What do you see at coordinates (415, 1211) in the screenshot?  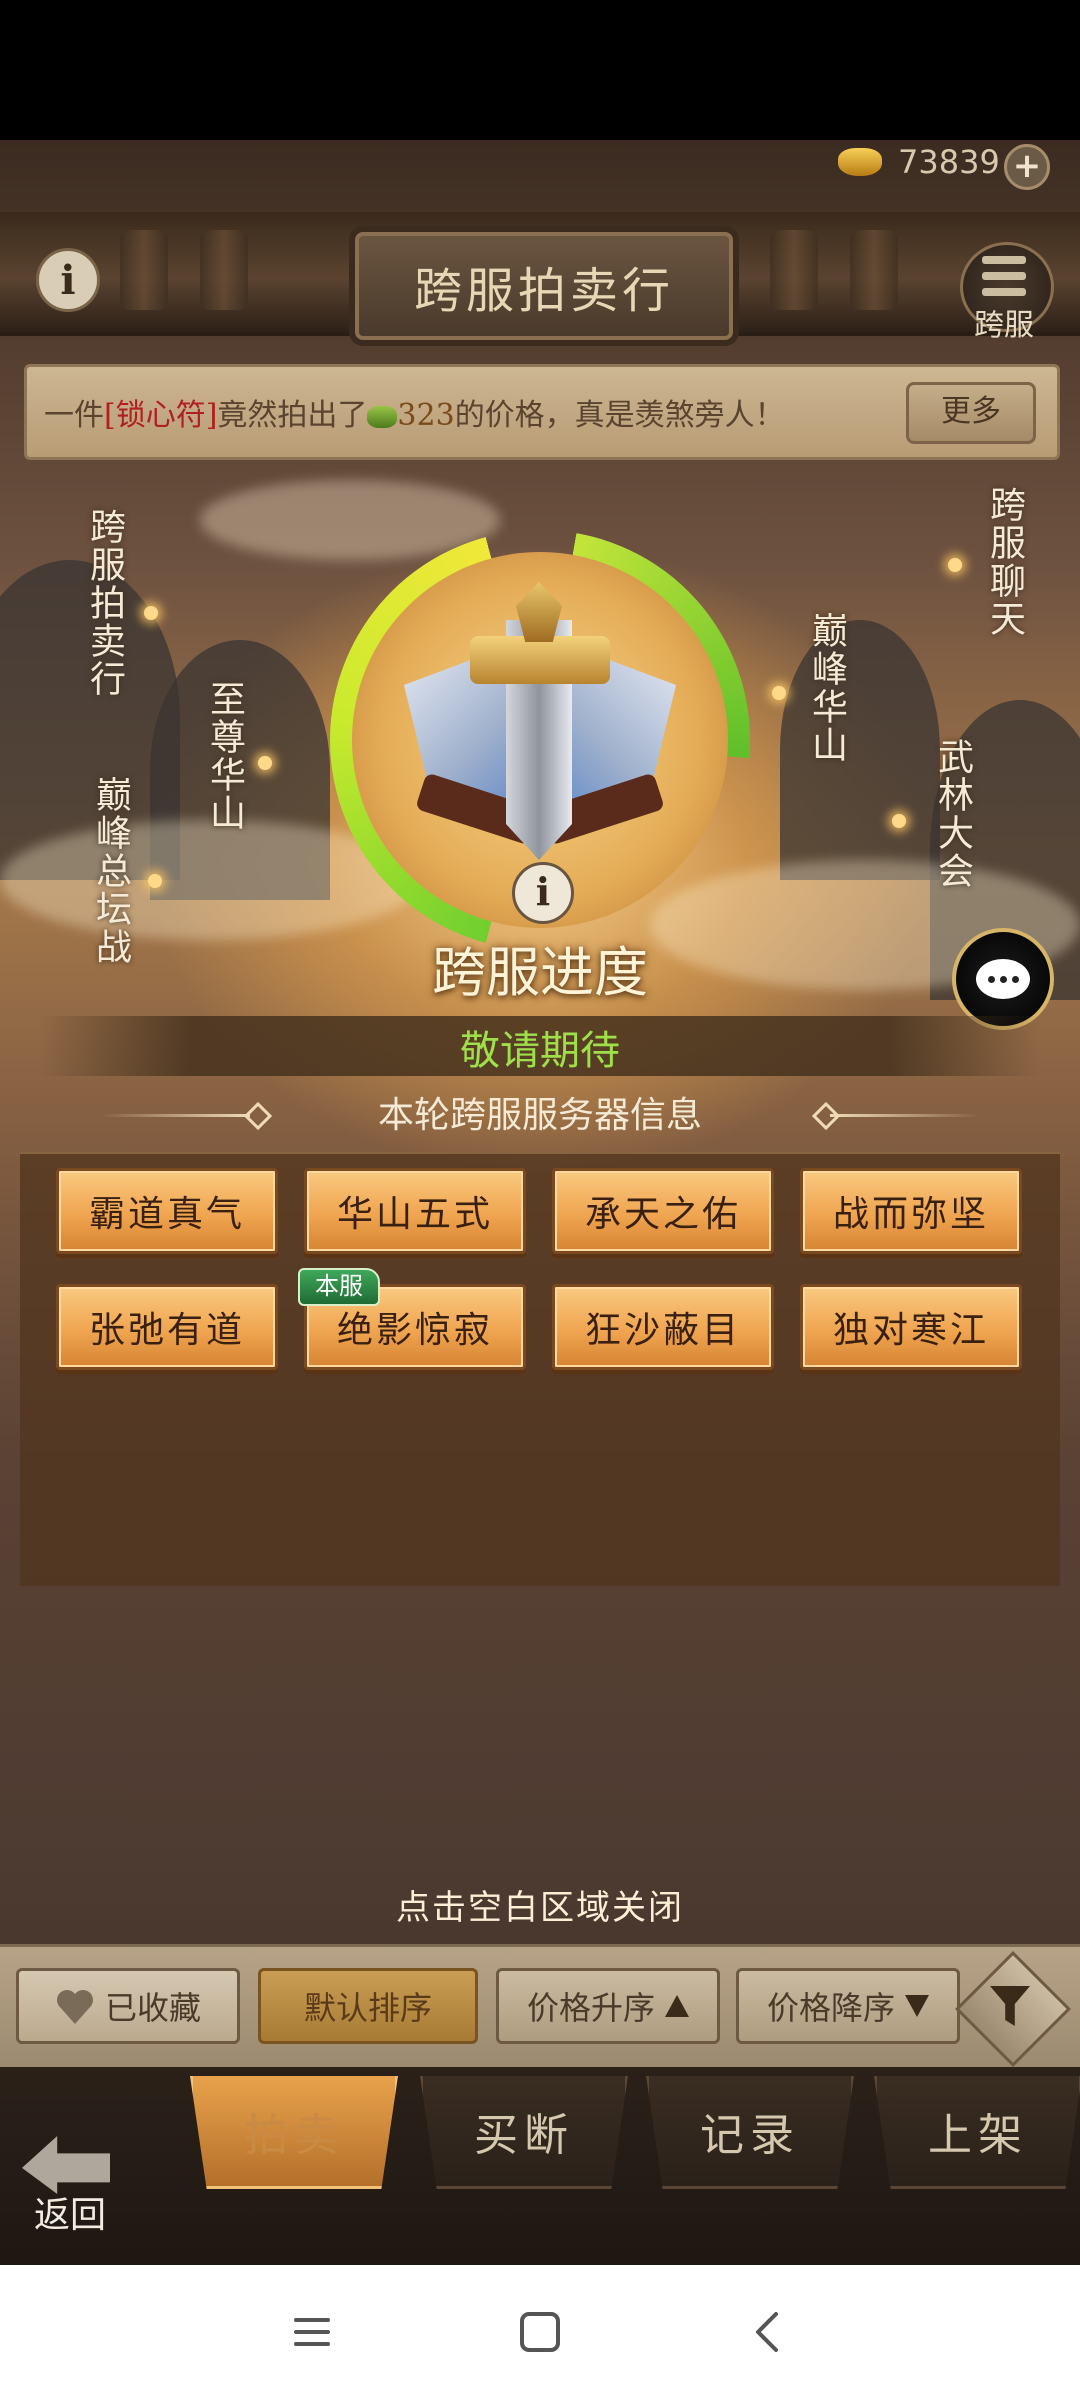 I see `server-button: 华山五式` at bounding box center [415, 1211].